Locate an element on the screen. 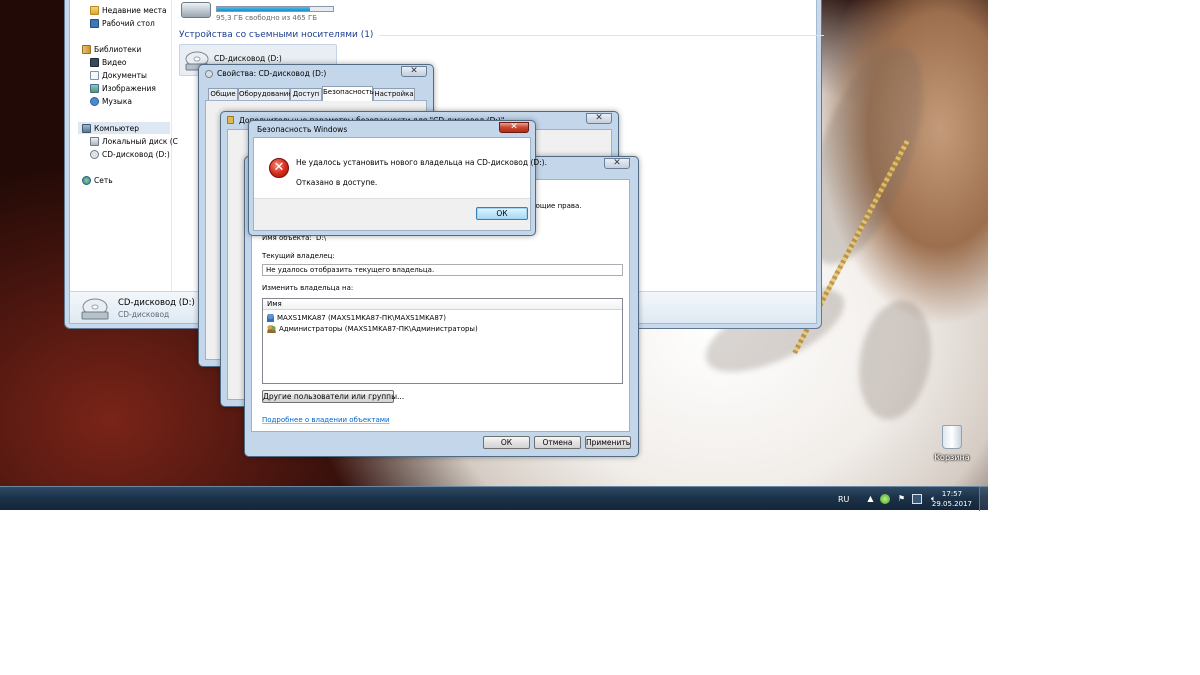 This screenshot has height=675, width=1200. recent-places-icon is located at coordinates (94, 10).